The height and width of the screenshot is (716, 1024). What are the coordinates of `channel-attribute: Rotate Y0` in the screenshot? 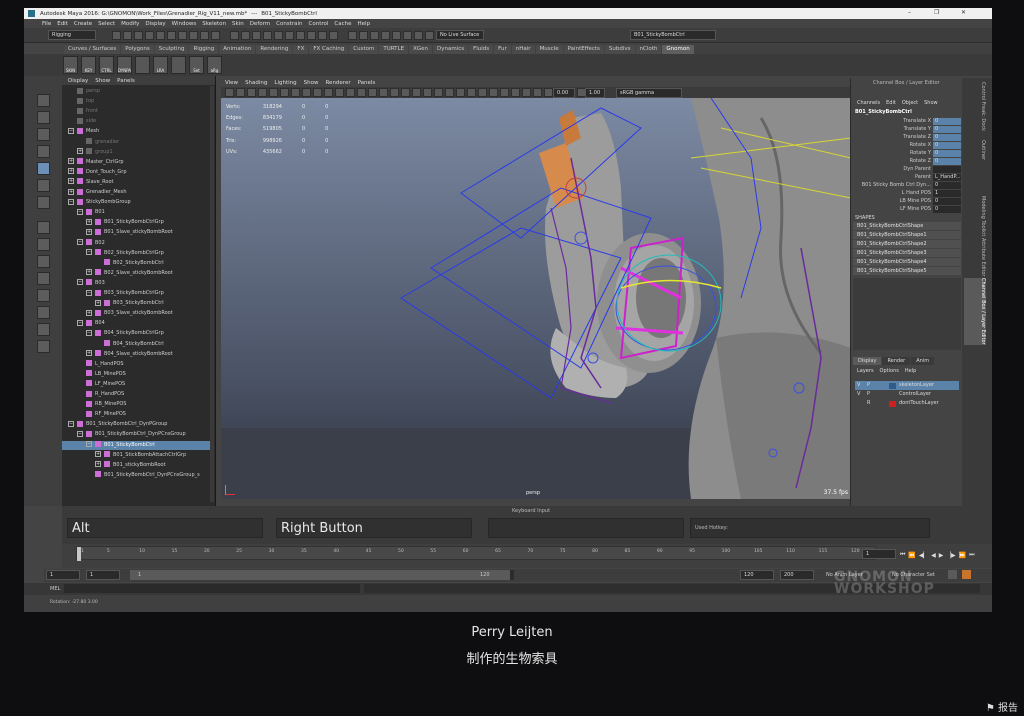 It's located at (907, 154).